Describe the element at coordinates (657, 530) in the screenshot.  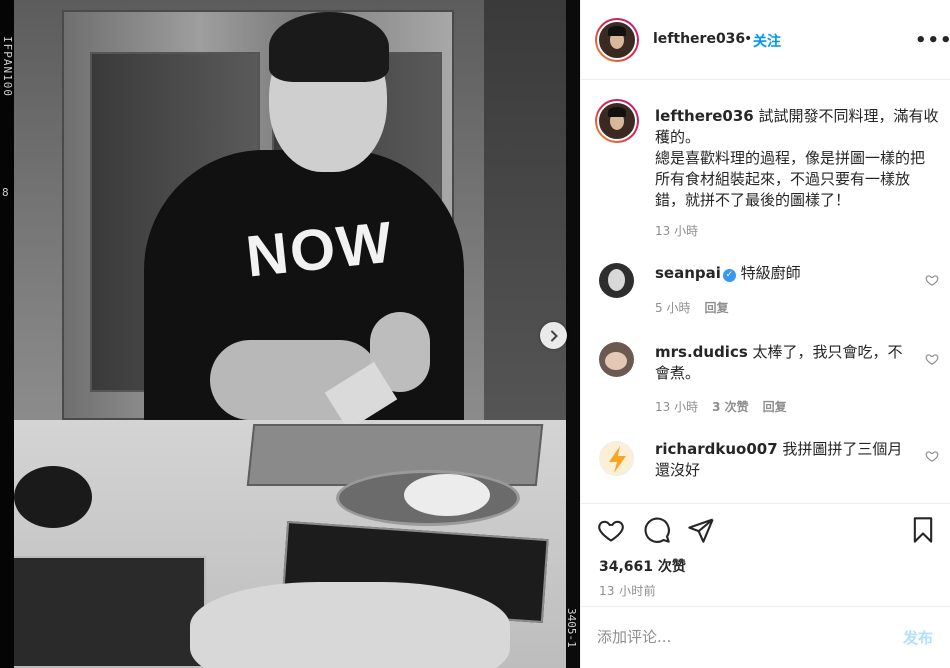
I see `comment-icon` at that location.